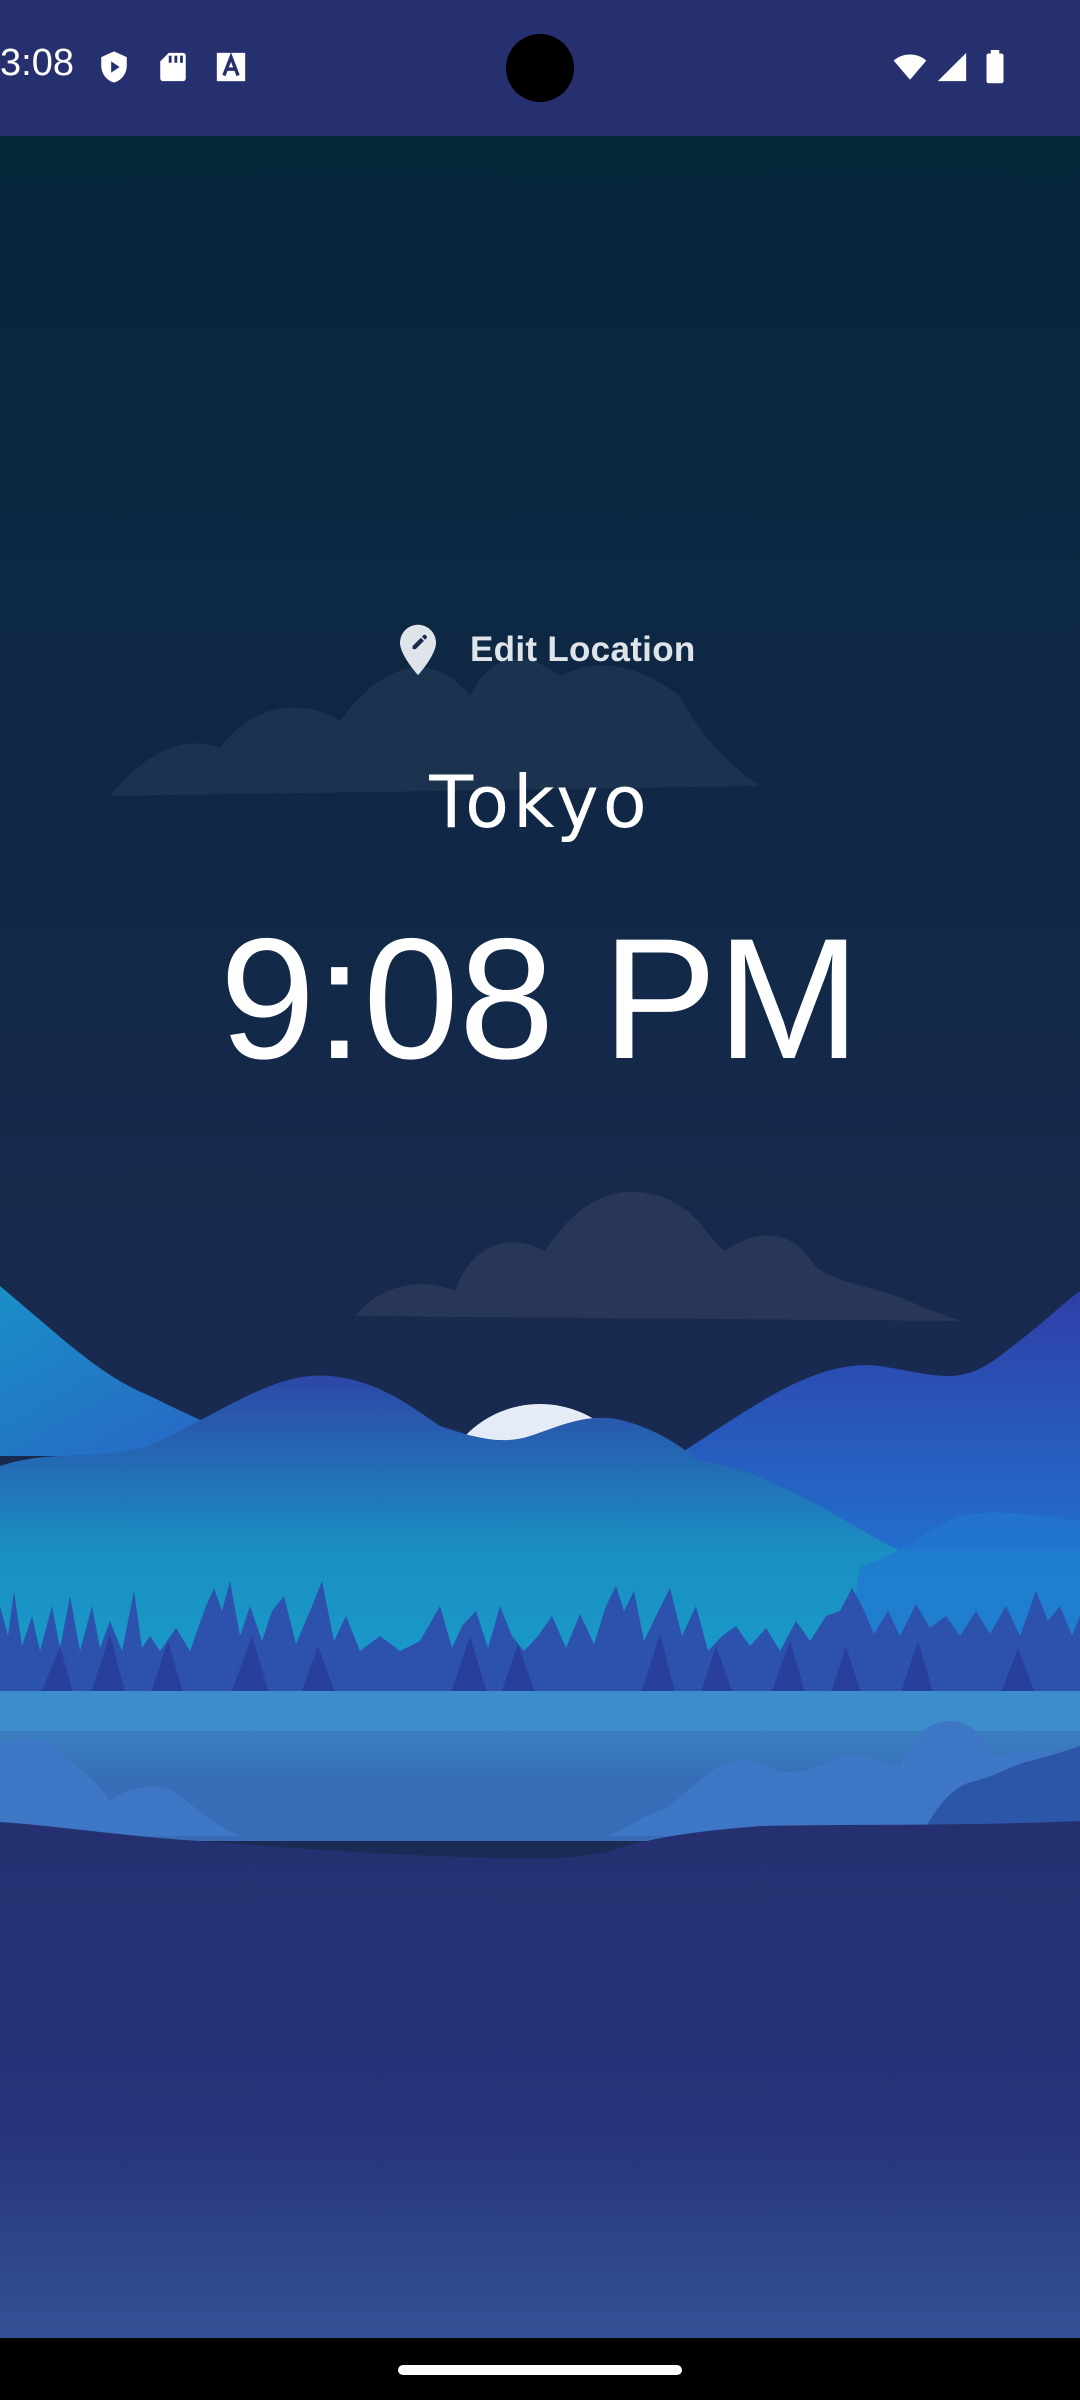 The width and height of the screenshot is (1080, 2400). What do you see at coordinates (952, 67) in the screenshot?
I see `signal-icon` at bounding box center [952, 67].